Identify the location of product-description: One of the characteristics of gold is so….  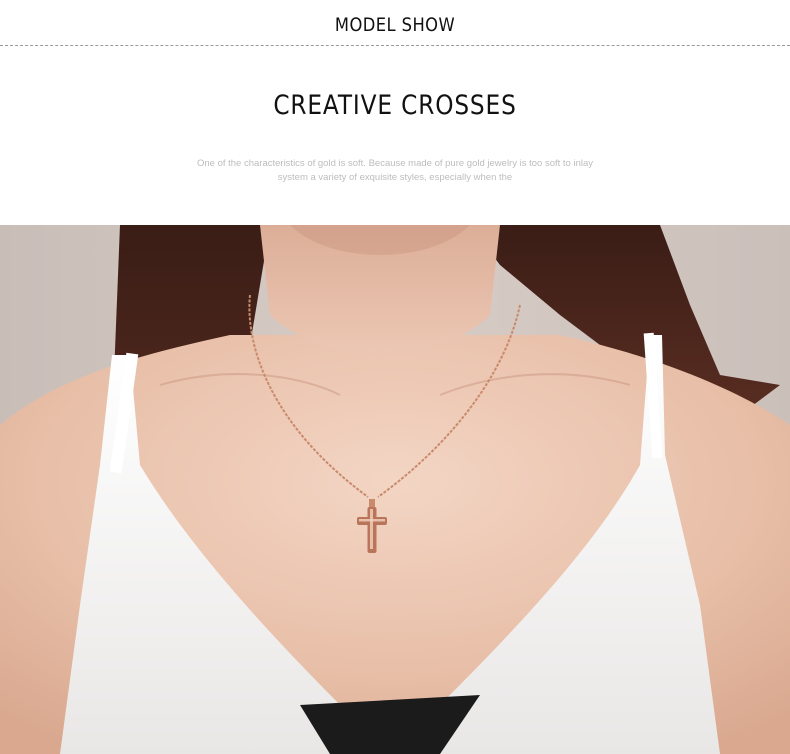
(395, 170).